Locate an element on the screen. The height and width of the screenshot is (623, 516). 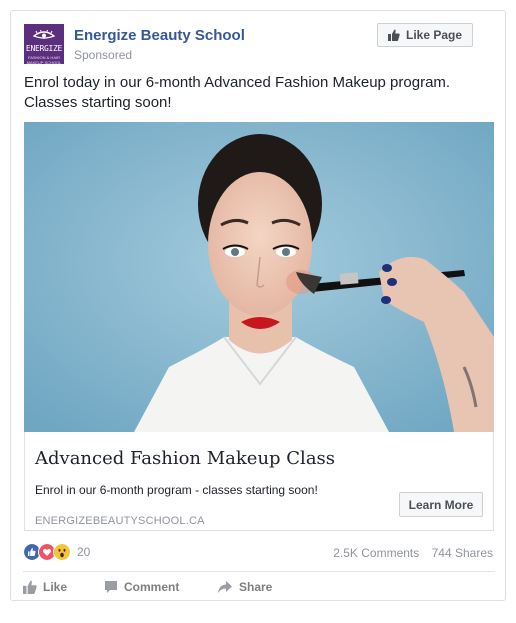
like-button: Like is located at coordinates (63, 587).